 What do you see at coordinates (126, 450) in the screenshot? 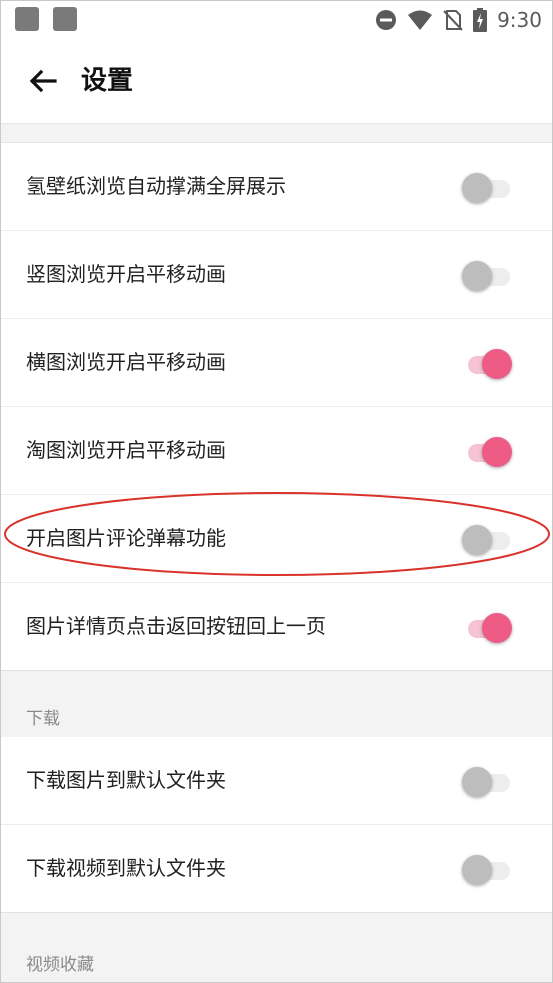
I see `setting-label: 淘图浏览开启平移动画` at bounding box center [126, 450].